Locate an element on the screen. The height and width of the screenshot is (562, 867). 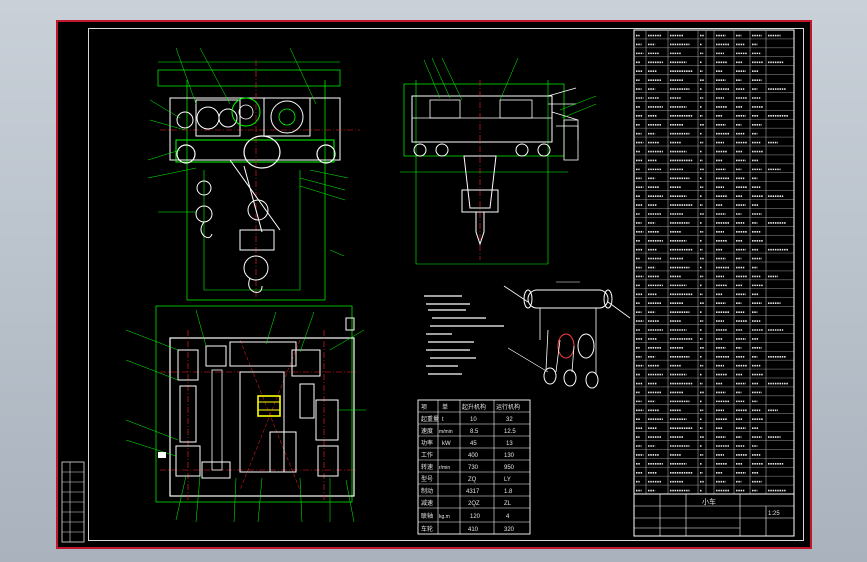
spec-r0-c1: t is located at coordinates (443, 420).